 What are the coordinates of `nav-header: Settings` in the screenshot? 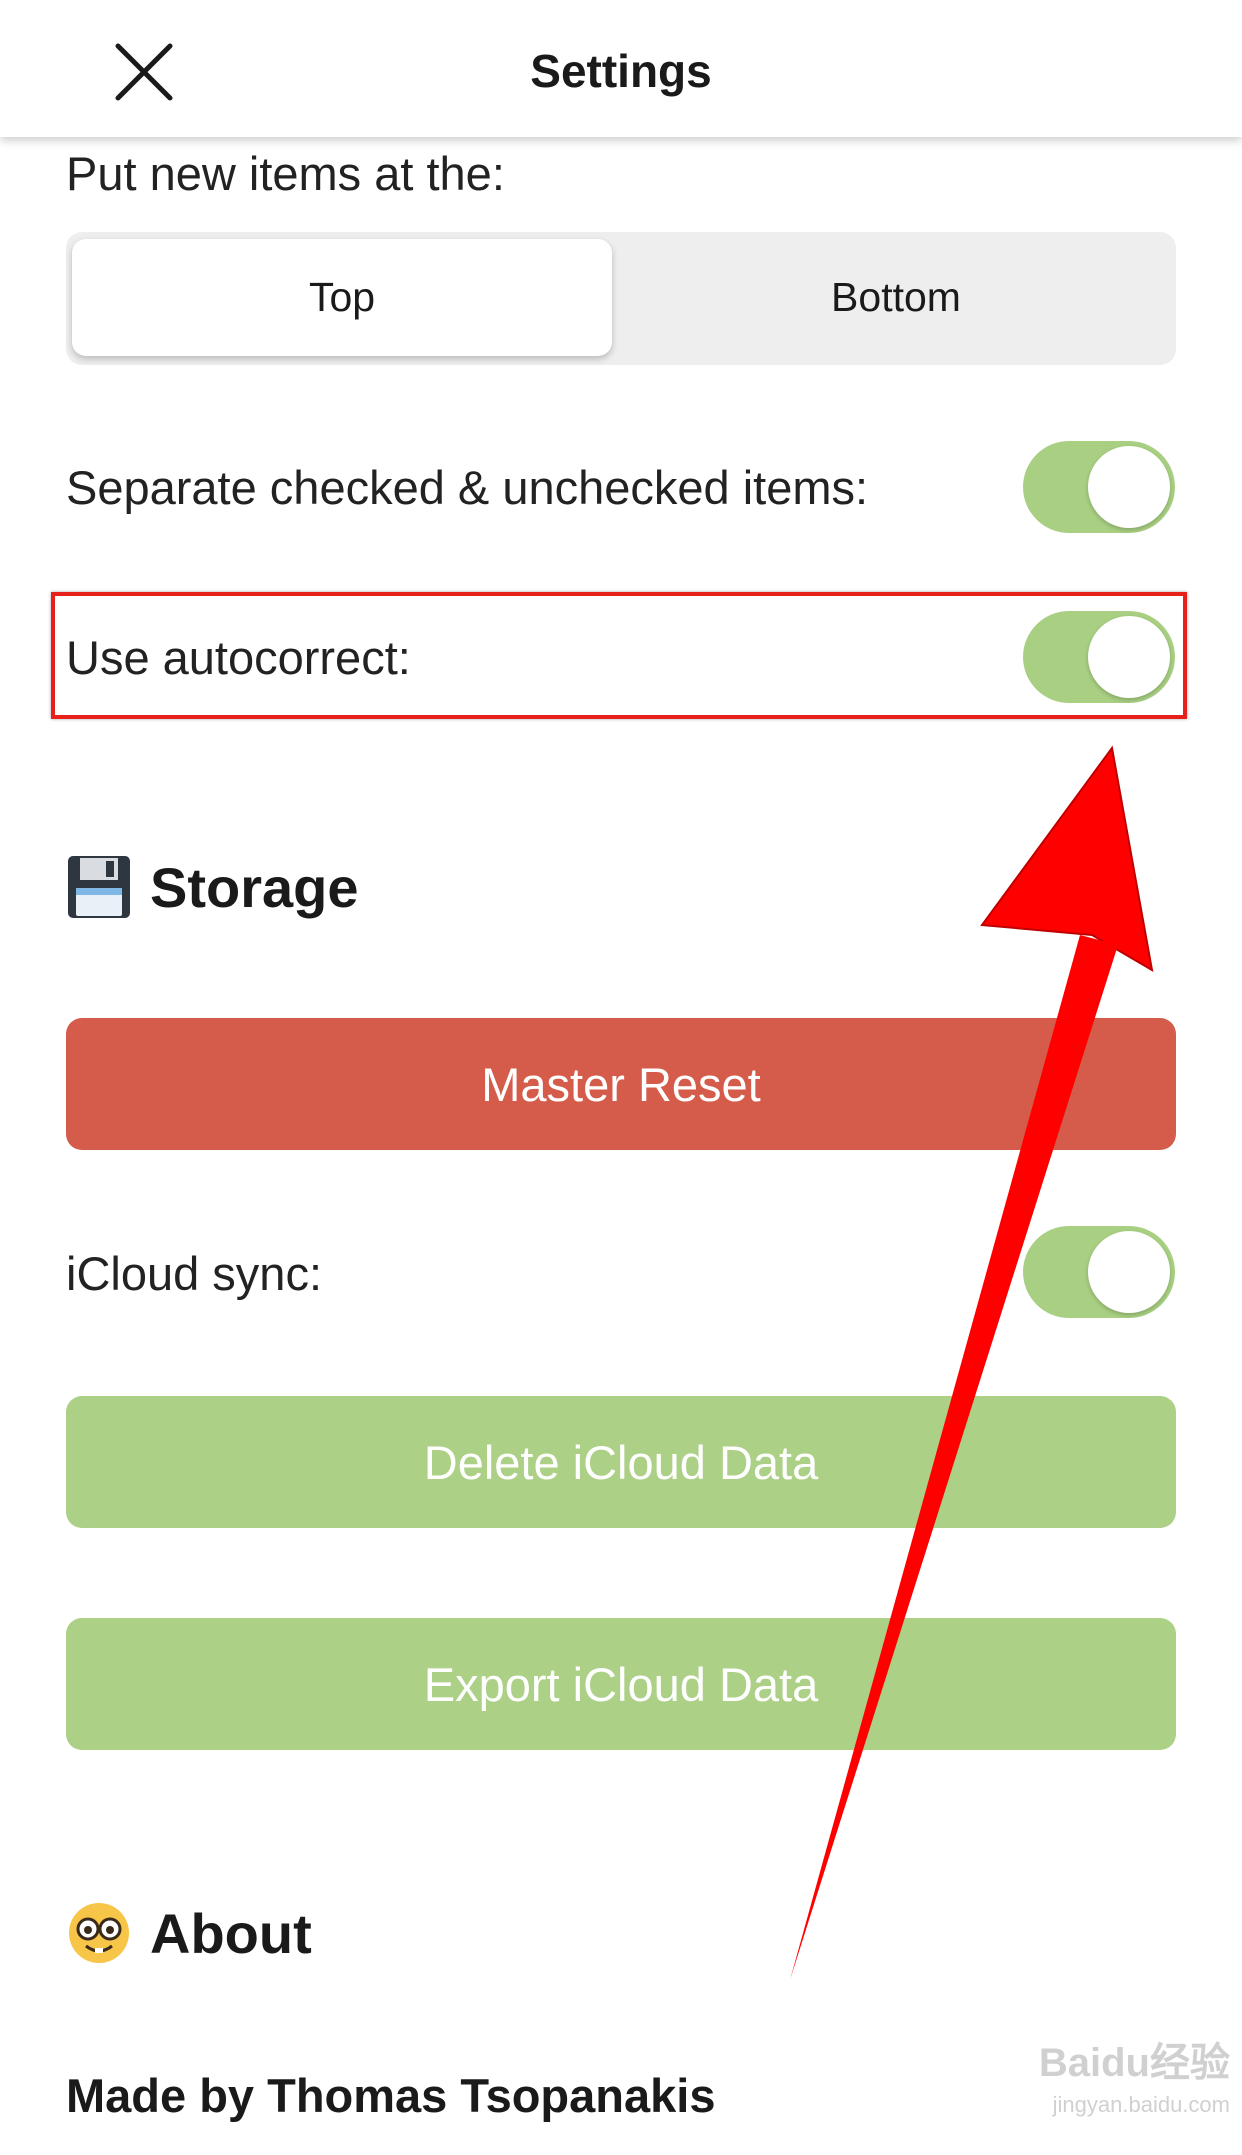 It's located at (621, 68).